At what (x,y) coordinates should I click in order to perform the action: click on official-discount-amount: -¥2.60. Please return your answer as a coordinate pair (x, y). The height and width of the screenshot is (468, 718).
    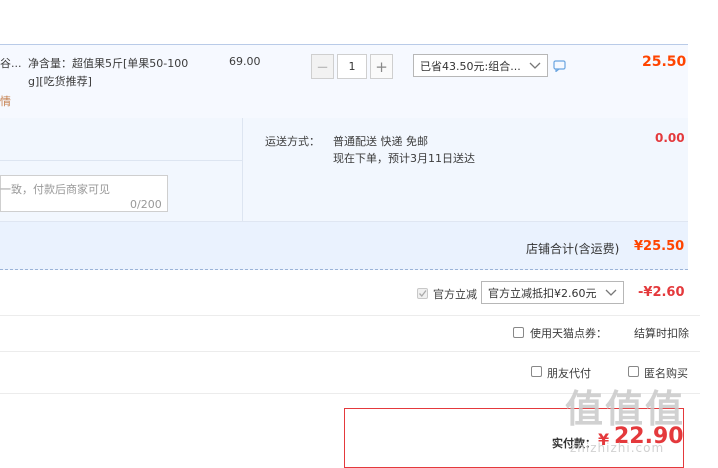
    Looking at the image, I should click on (661, 292).